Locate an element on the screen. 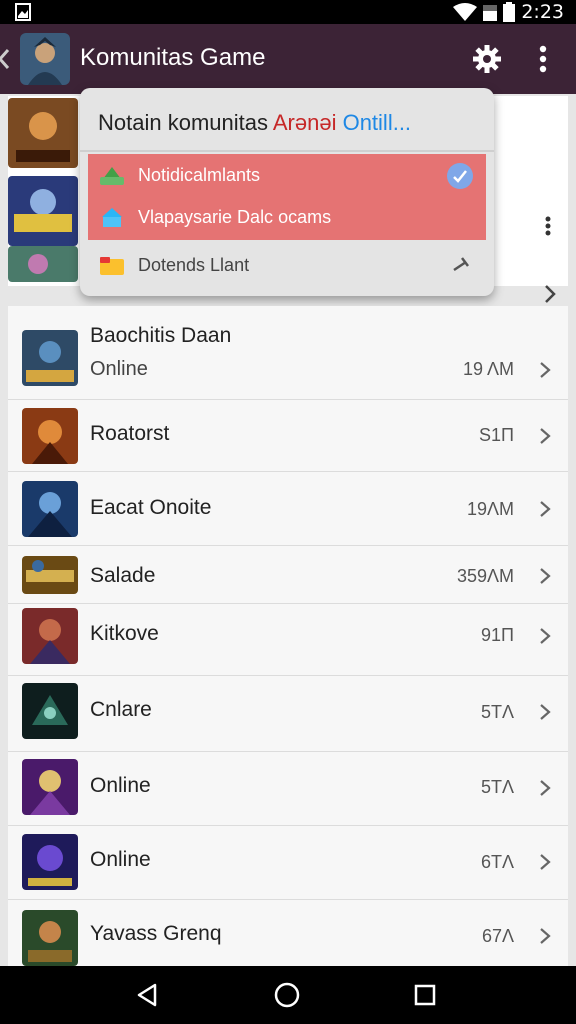 The width and height of the screenshot is (576, 1024). recents-square-icon is located at coordinates (425, 995).